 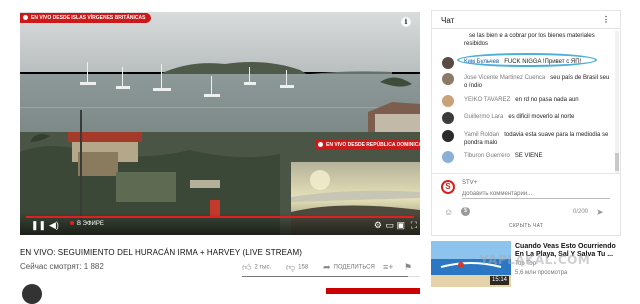 I want to click on add-to-playlist-icon: ≡+, so click(x=388, y=267).